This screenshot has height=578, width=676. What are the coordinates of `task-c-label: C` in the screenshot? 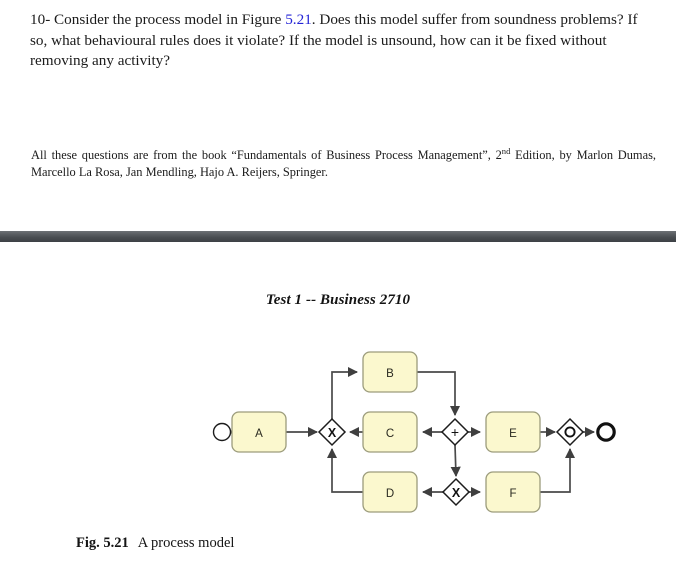 It's located at (390, 434).